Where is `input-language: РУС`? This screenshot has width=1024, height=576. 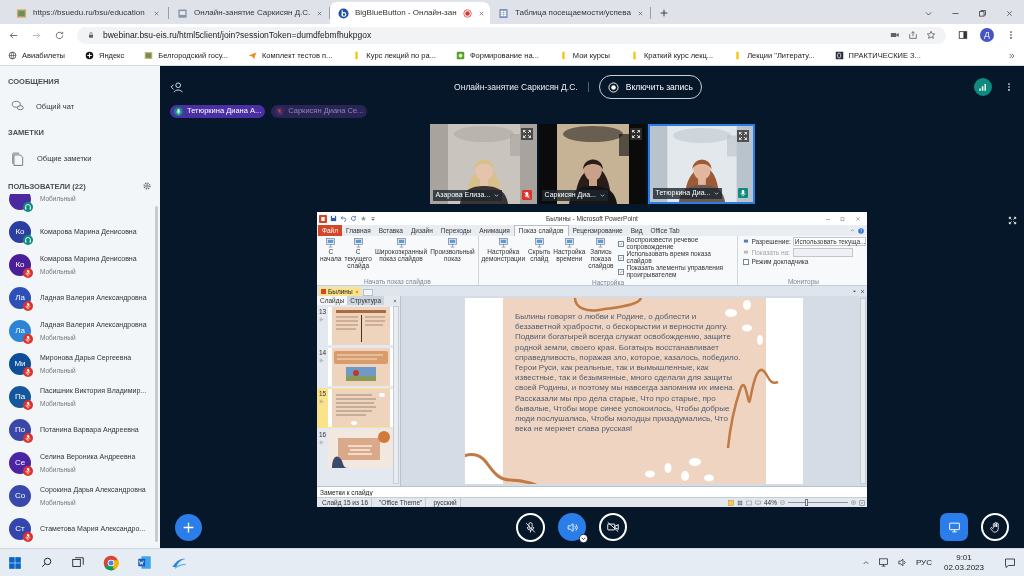 input-language: РУС is located at coordinates (923, 562).